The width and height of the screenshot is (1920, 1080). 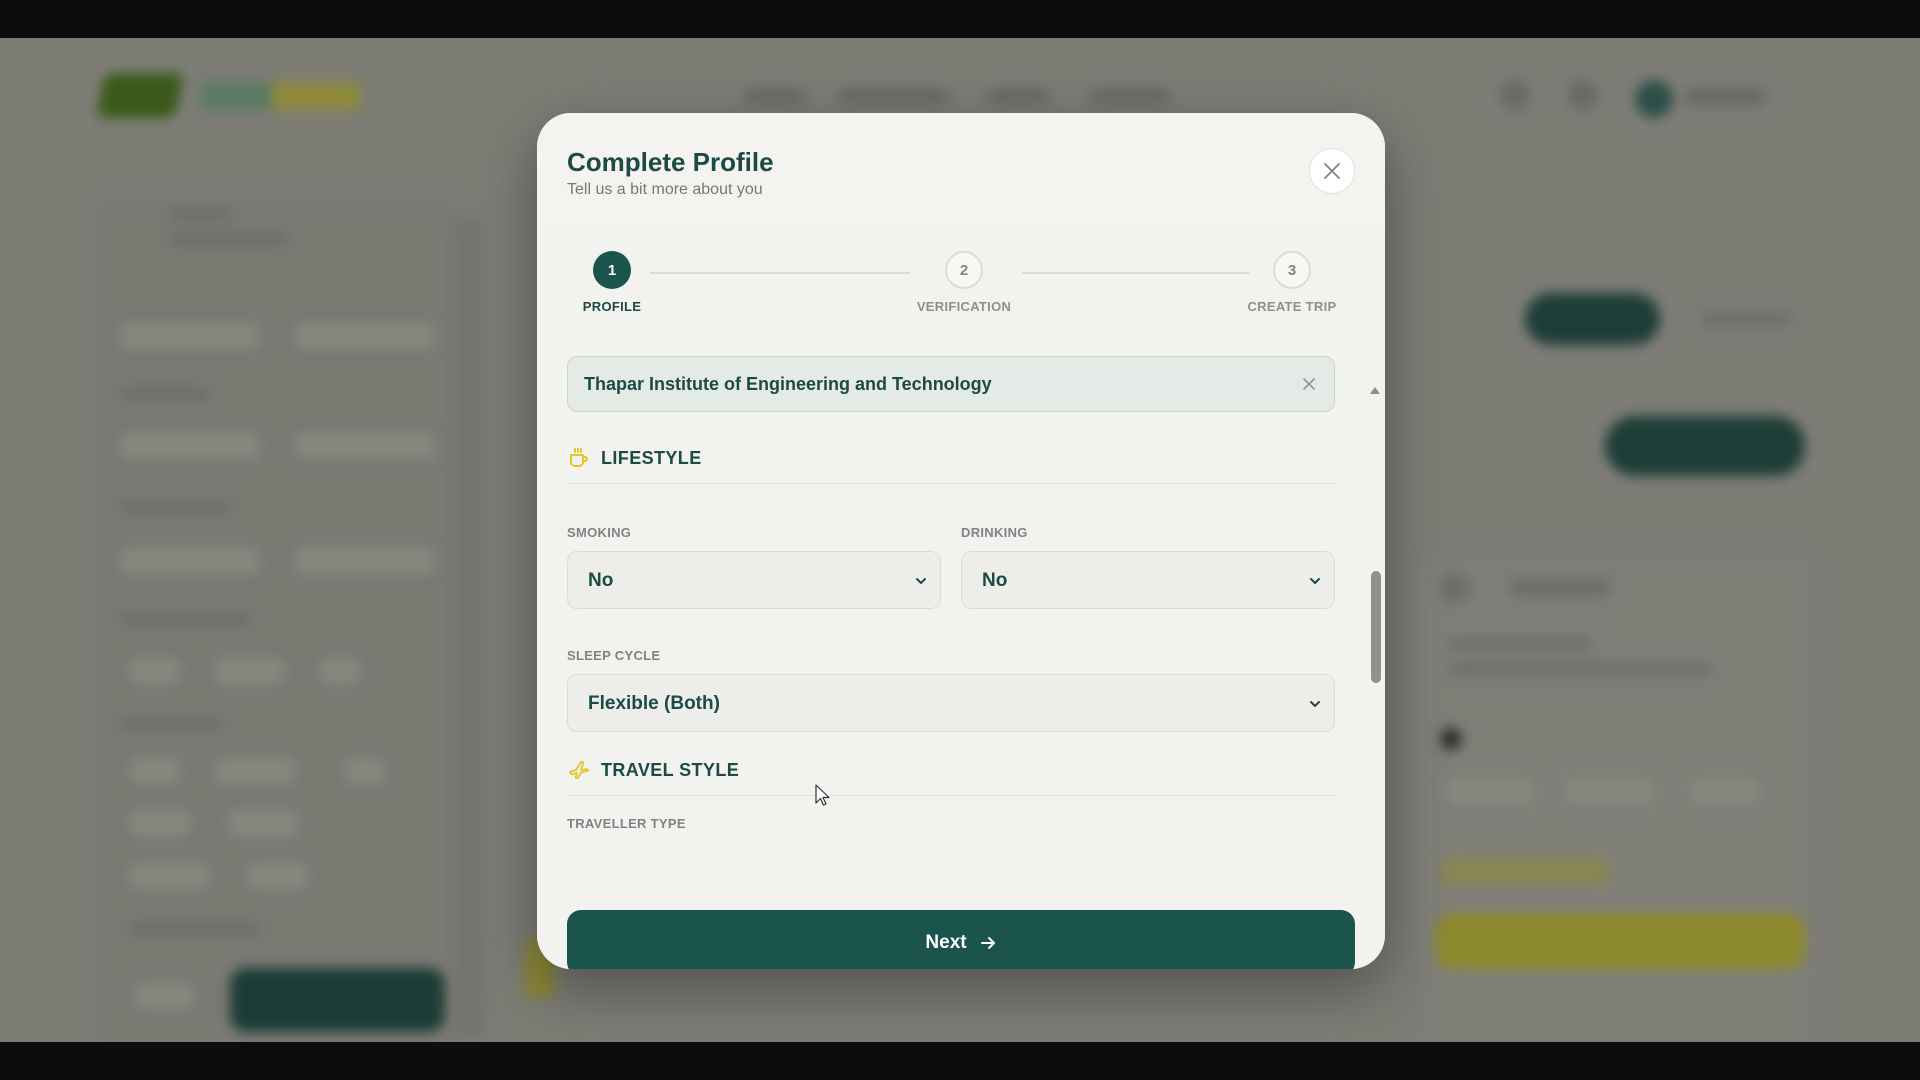 What do you see at coordinates (601, 580) in the screenshot?
I see `smoking-value: No` at bounding box center [601, 580].